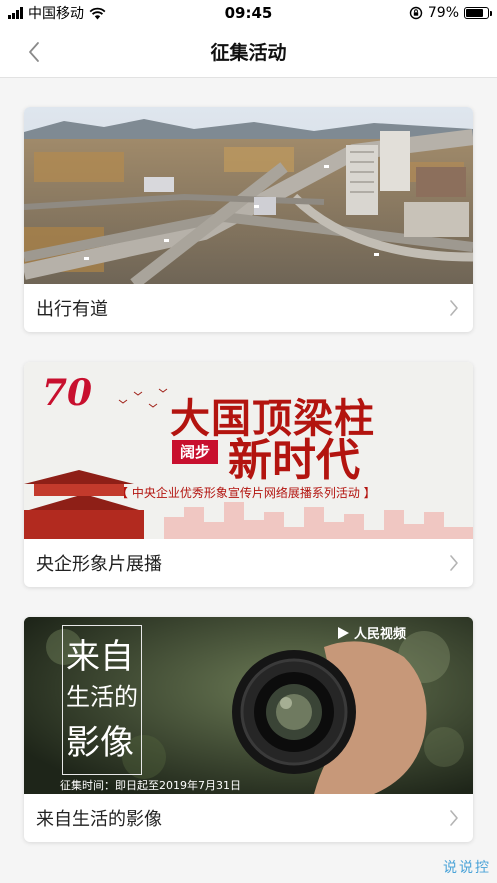  Describe the element at coordinates (248, 308) in the screenshot. I see `card-footer: 出行有道` at that location.